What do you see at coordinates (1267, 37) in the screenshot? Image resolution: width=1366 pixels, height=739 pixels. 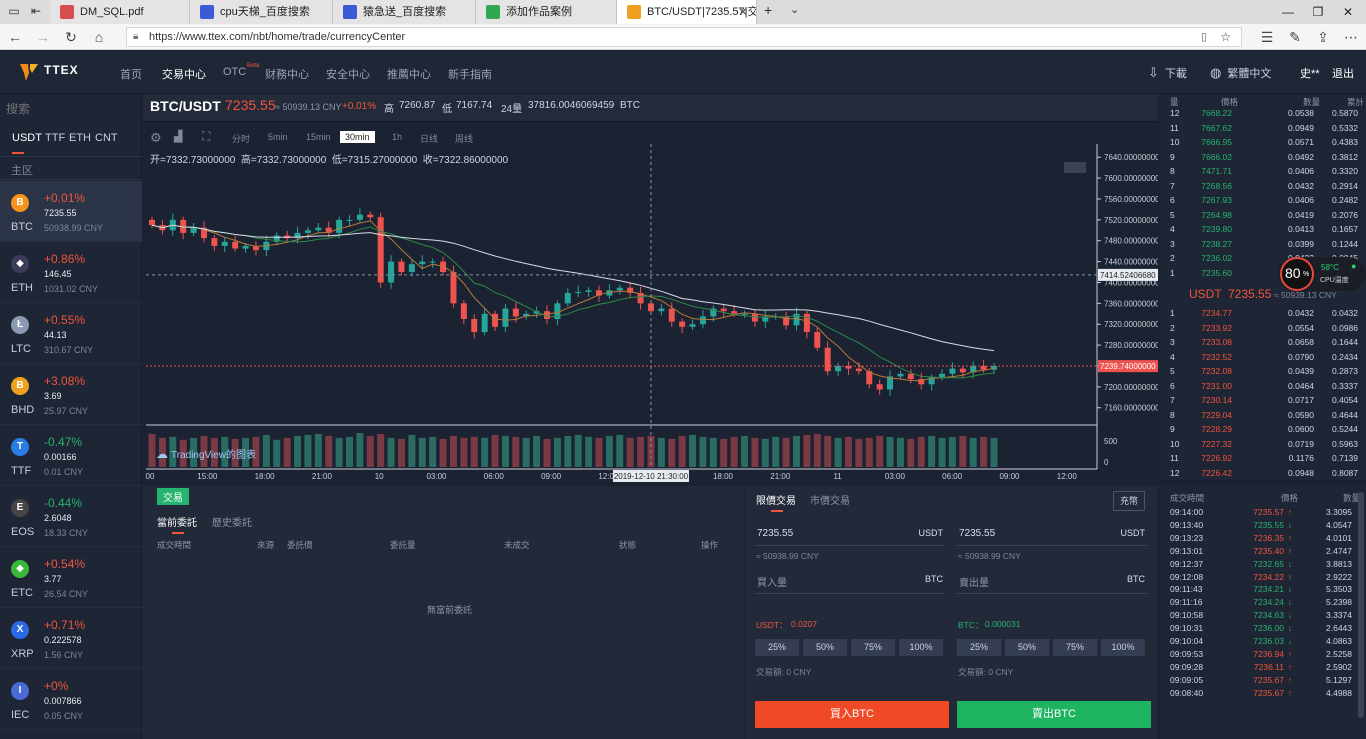 I see `favorites-hub-icon: ☰` at bounding box center [1267, 37].